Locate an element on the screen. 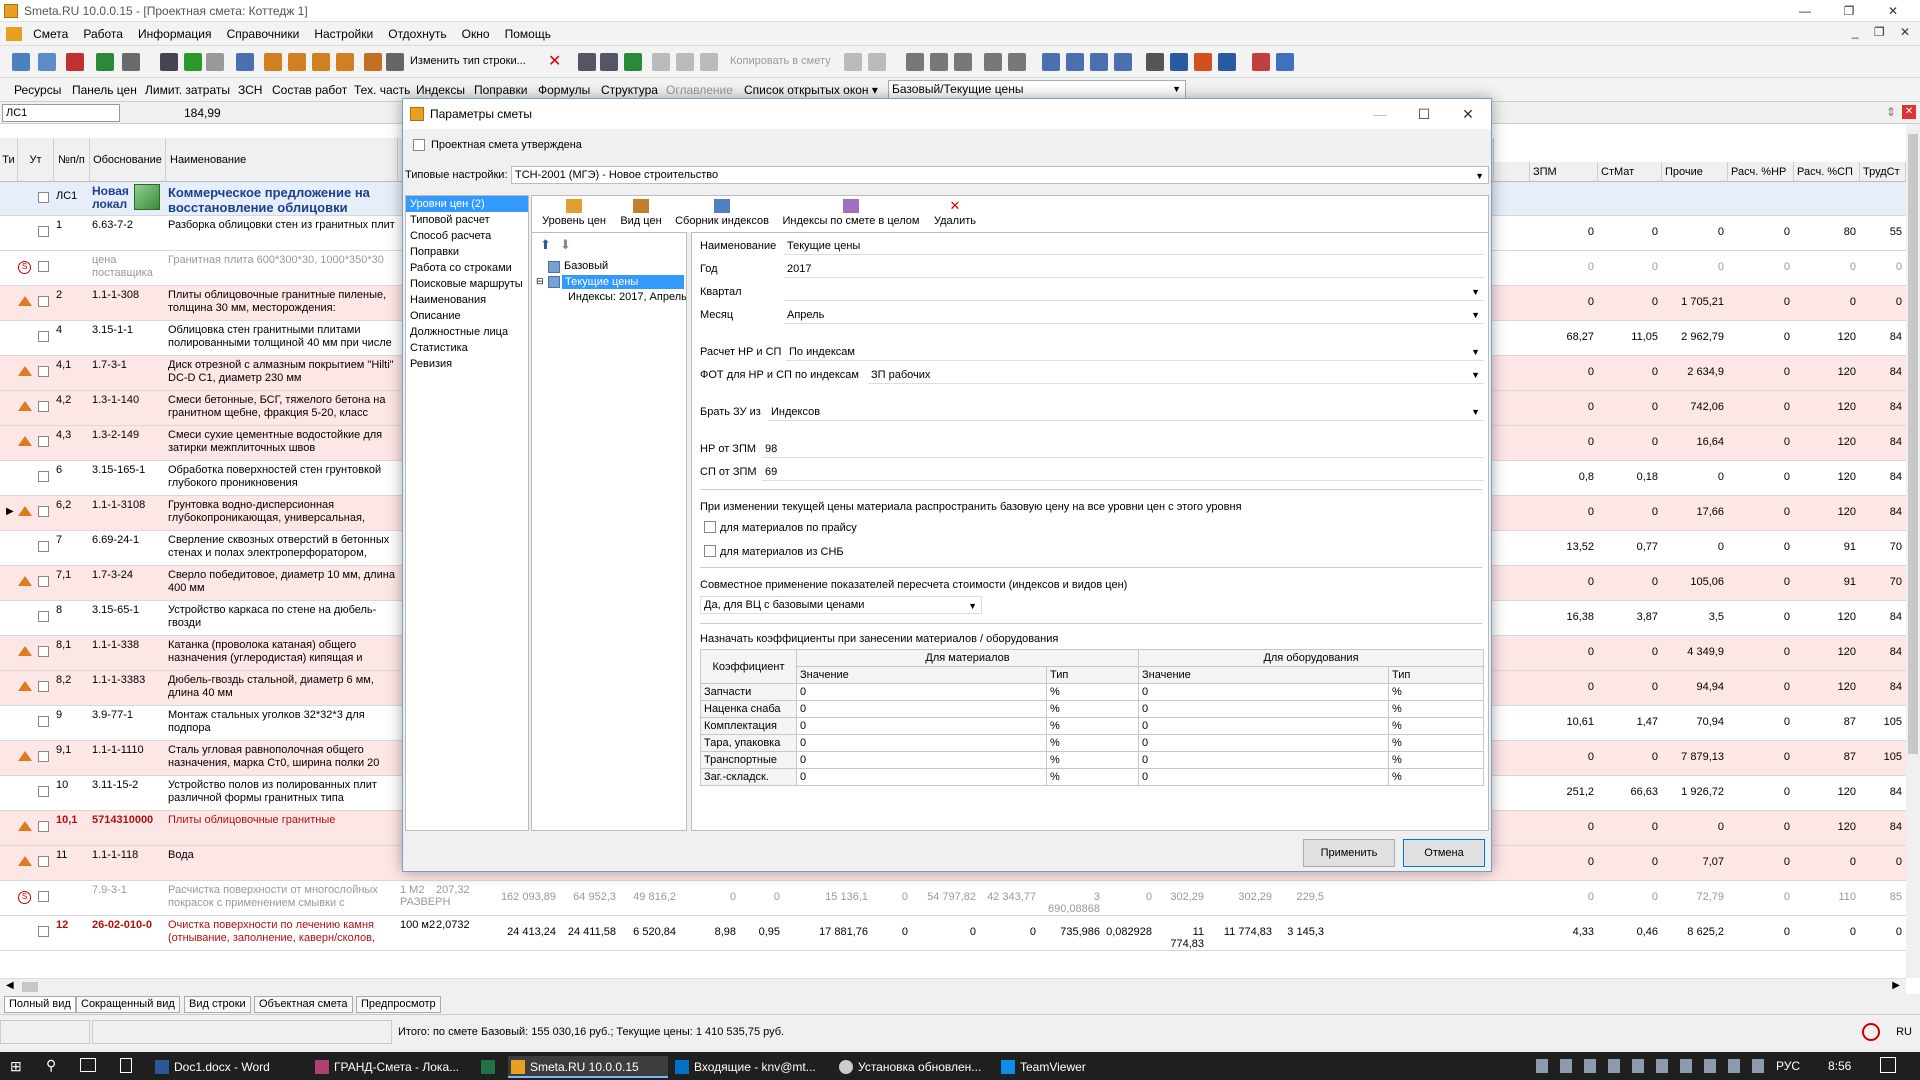 The image size is (1920, 1080). delete-x-icon: ✕ is located at coordinates (557, 62).